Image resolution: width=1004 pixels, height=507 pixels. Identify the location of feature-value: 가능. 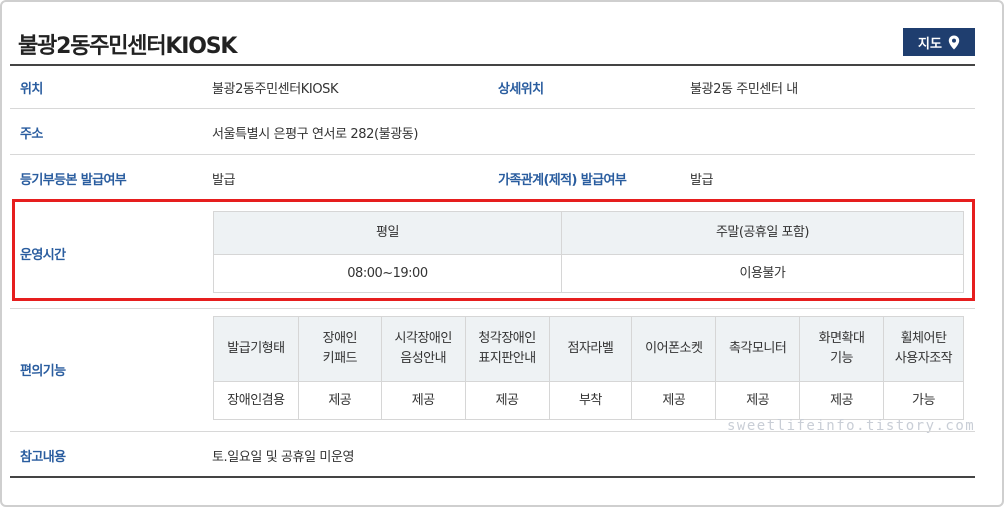
(923, 400).